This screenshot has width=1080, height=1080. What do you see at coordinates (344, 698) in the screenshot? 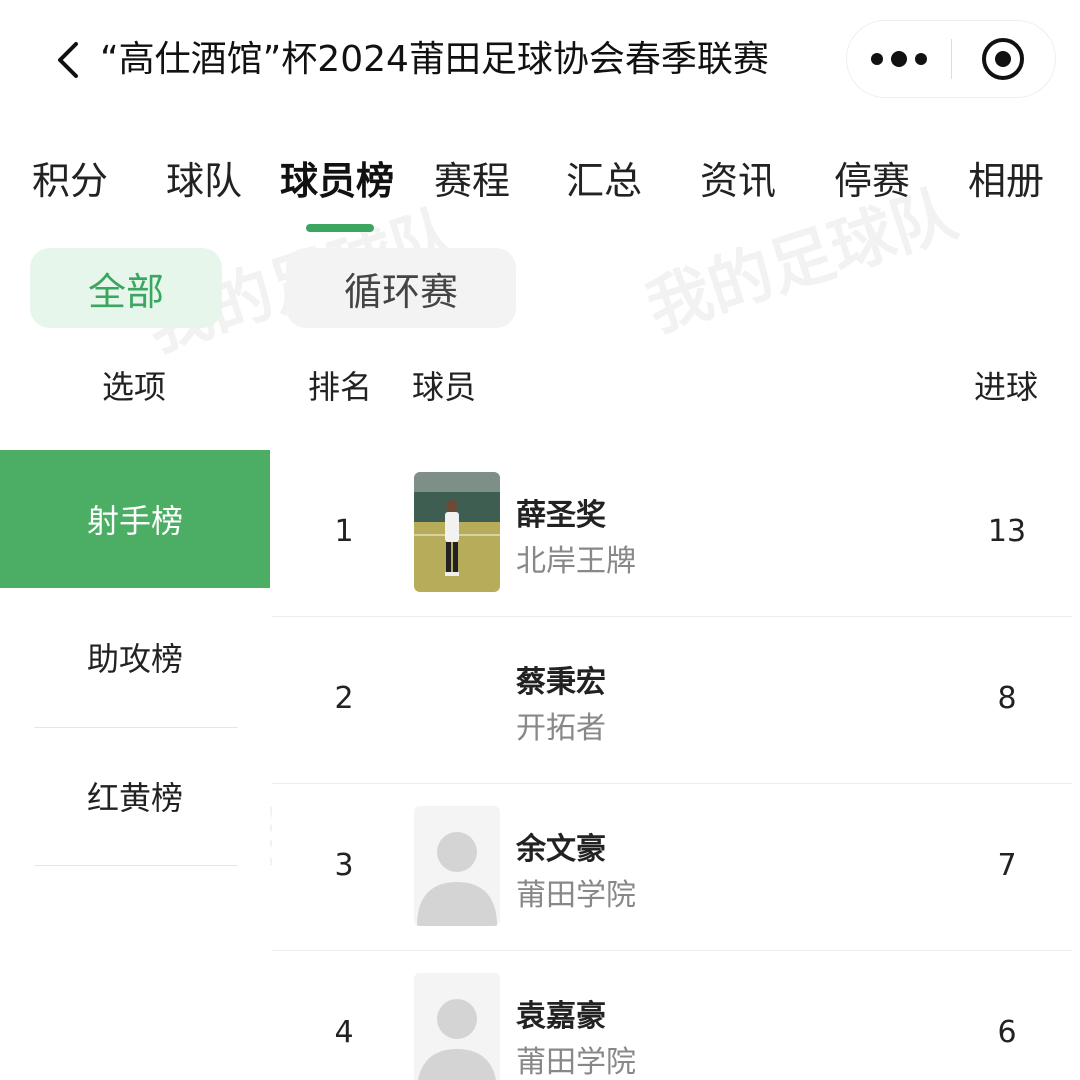
I see `row-rank: 2` at bounding box center [344, 698].